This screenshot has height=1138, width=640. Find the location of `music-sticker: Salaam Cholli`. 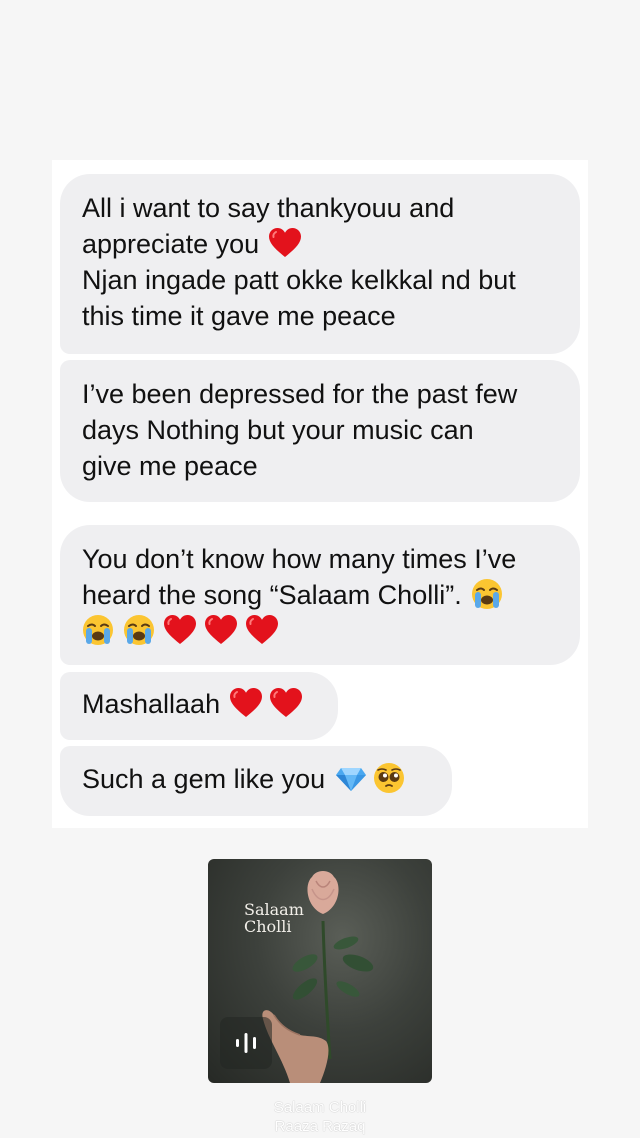

music-sticker: Salaam Cholli is located at coordinates (320, 971).